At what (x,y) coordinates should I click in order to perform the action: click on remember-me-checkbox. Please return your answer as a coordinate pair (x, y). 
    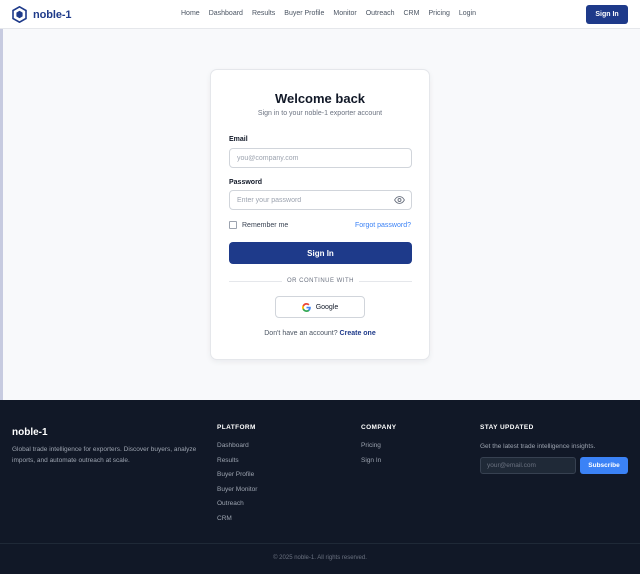
    Looking at the image, I should click on (233, 225).